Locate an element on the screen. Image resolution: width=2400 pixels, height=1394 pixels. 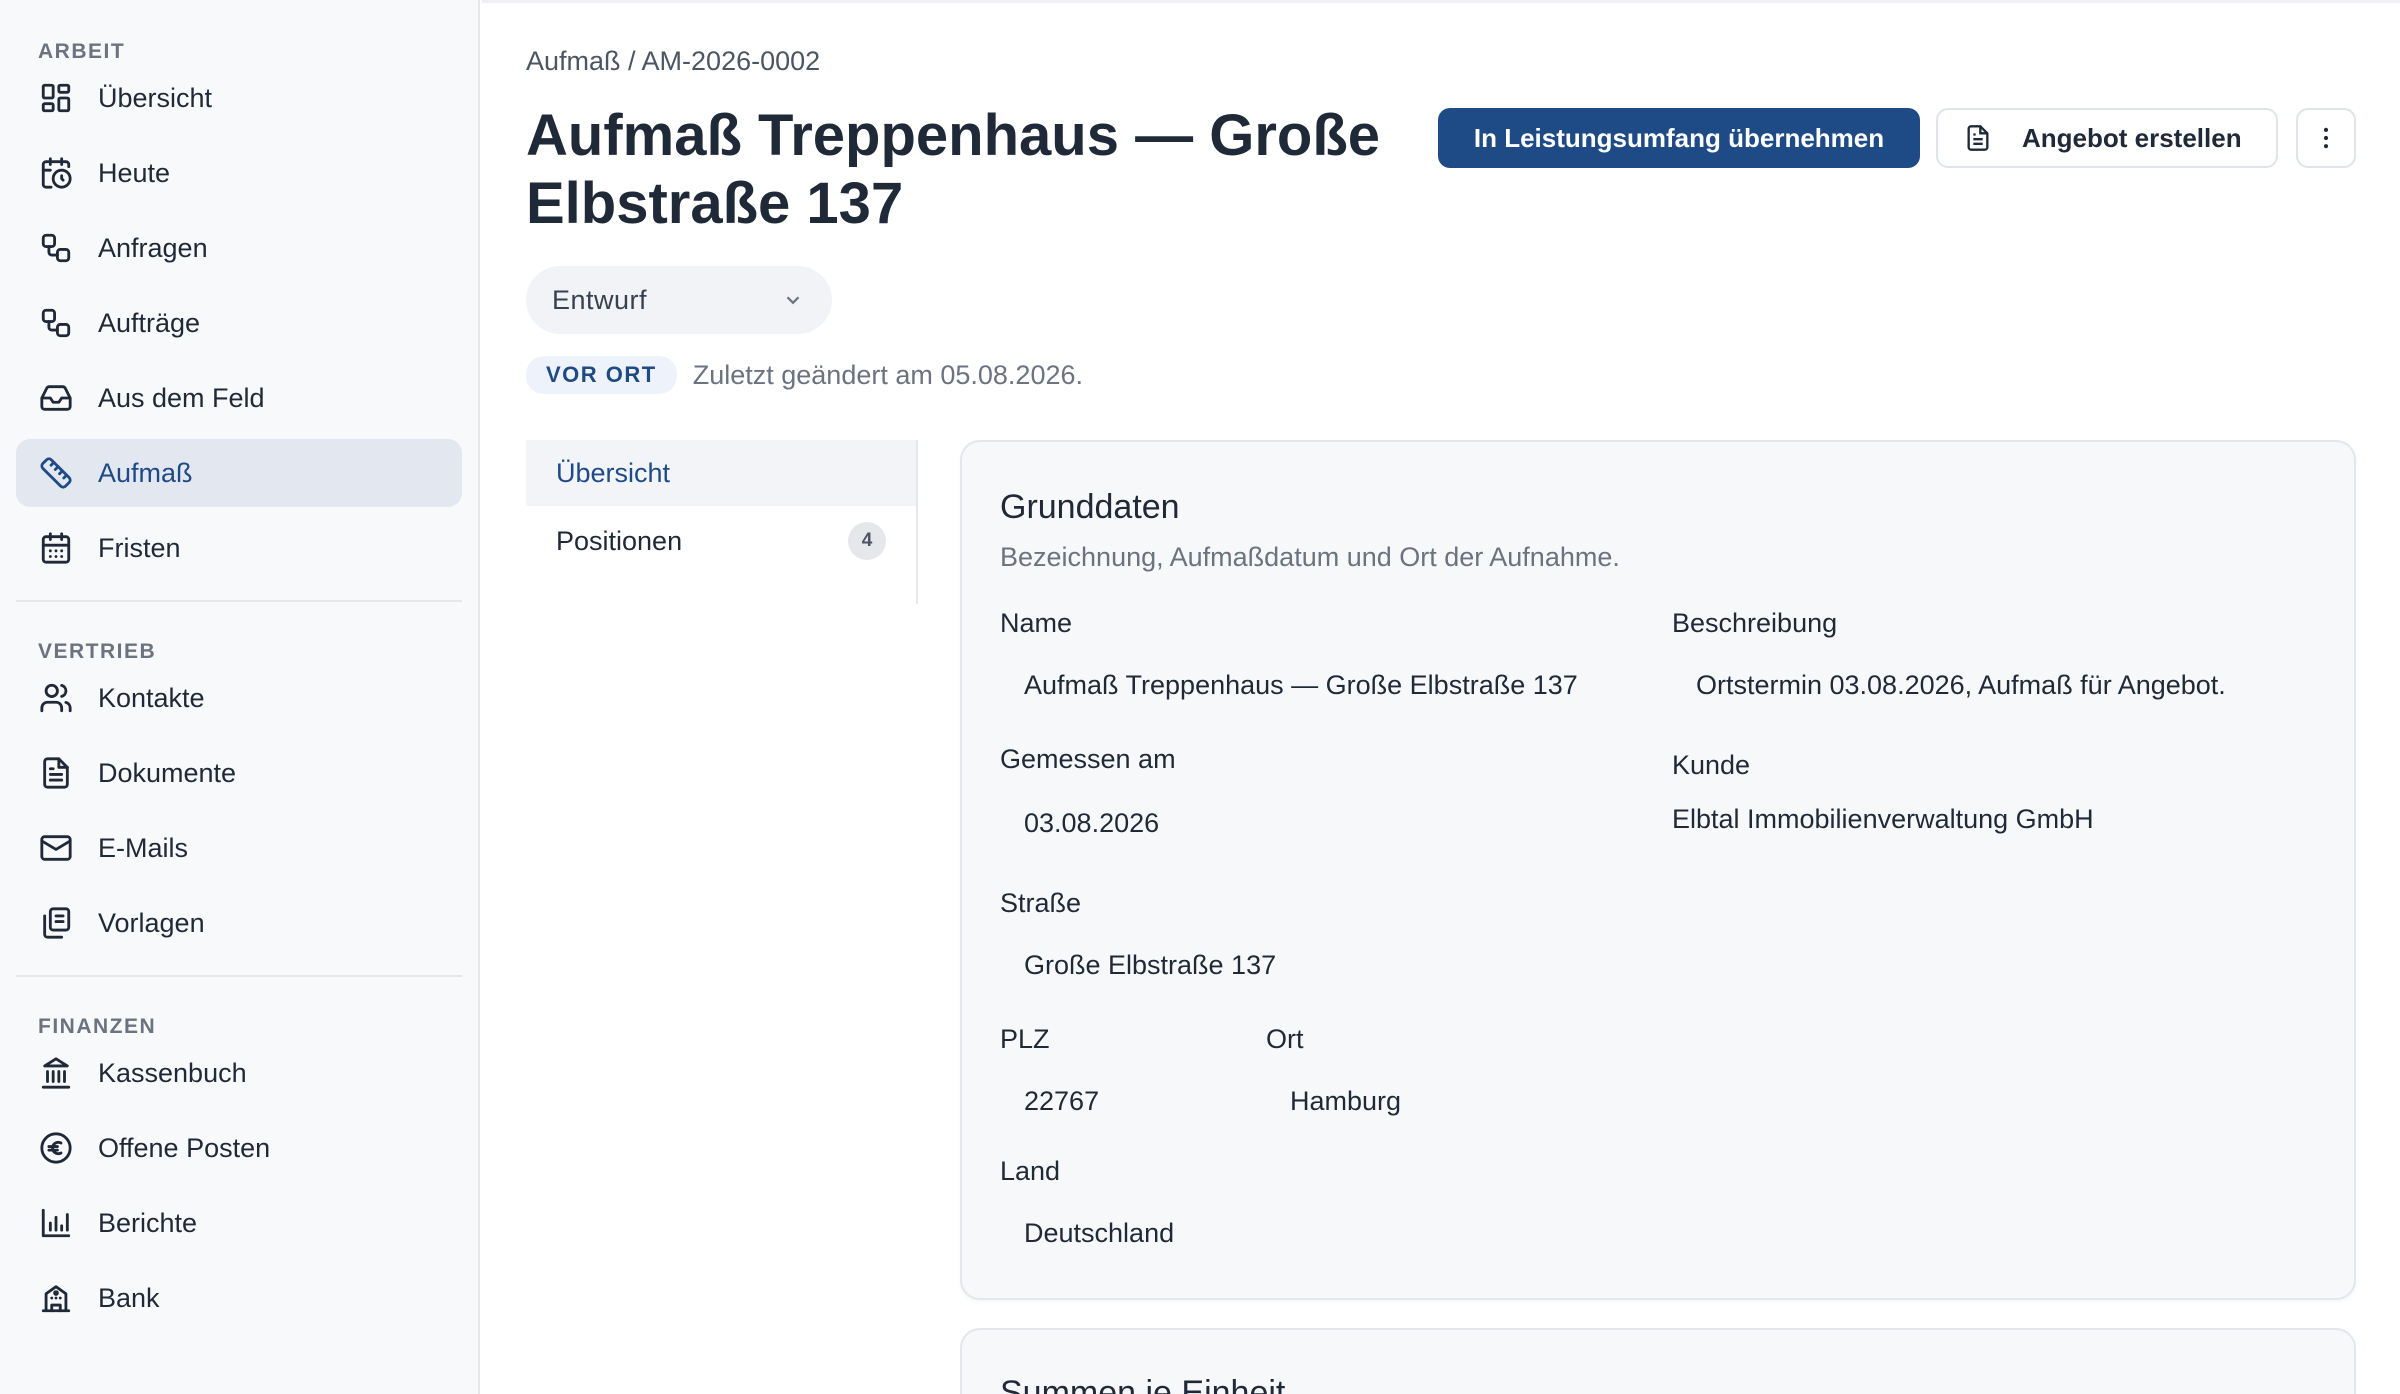
last-changed-text: Zuletzt geändert am 05.08.2026. is located at coordinates (887, 374).